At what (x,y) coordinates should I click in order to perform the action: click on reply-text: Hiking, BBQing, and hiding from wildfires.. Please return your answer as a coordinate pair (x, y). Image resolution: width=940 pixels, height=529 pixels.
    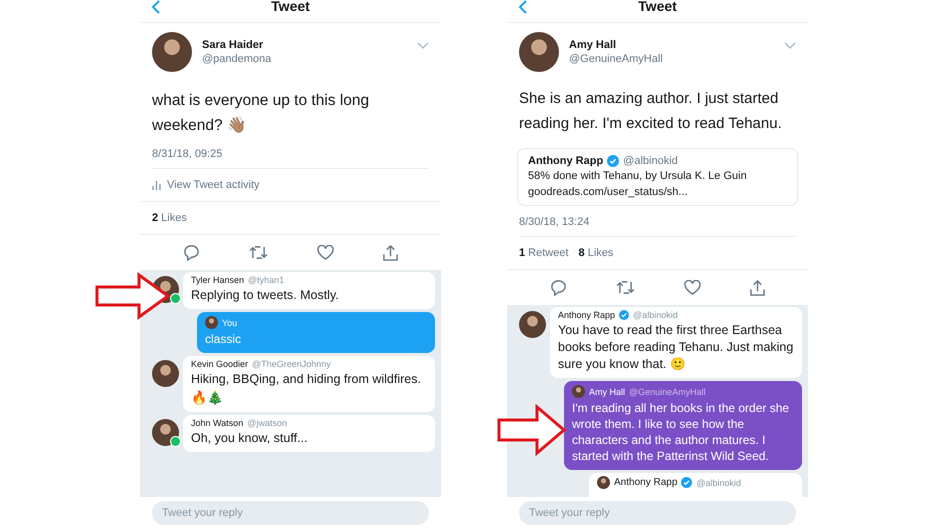
    Looking at the image, I should click on (306, 379).